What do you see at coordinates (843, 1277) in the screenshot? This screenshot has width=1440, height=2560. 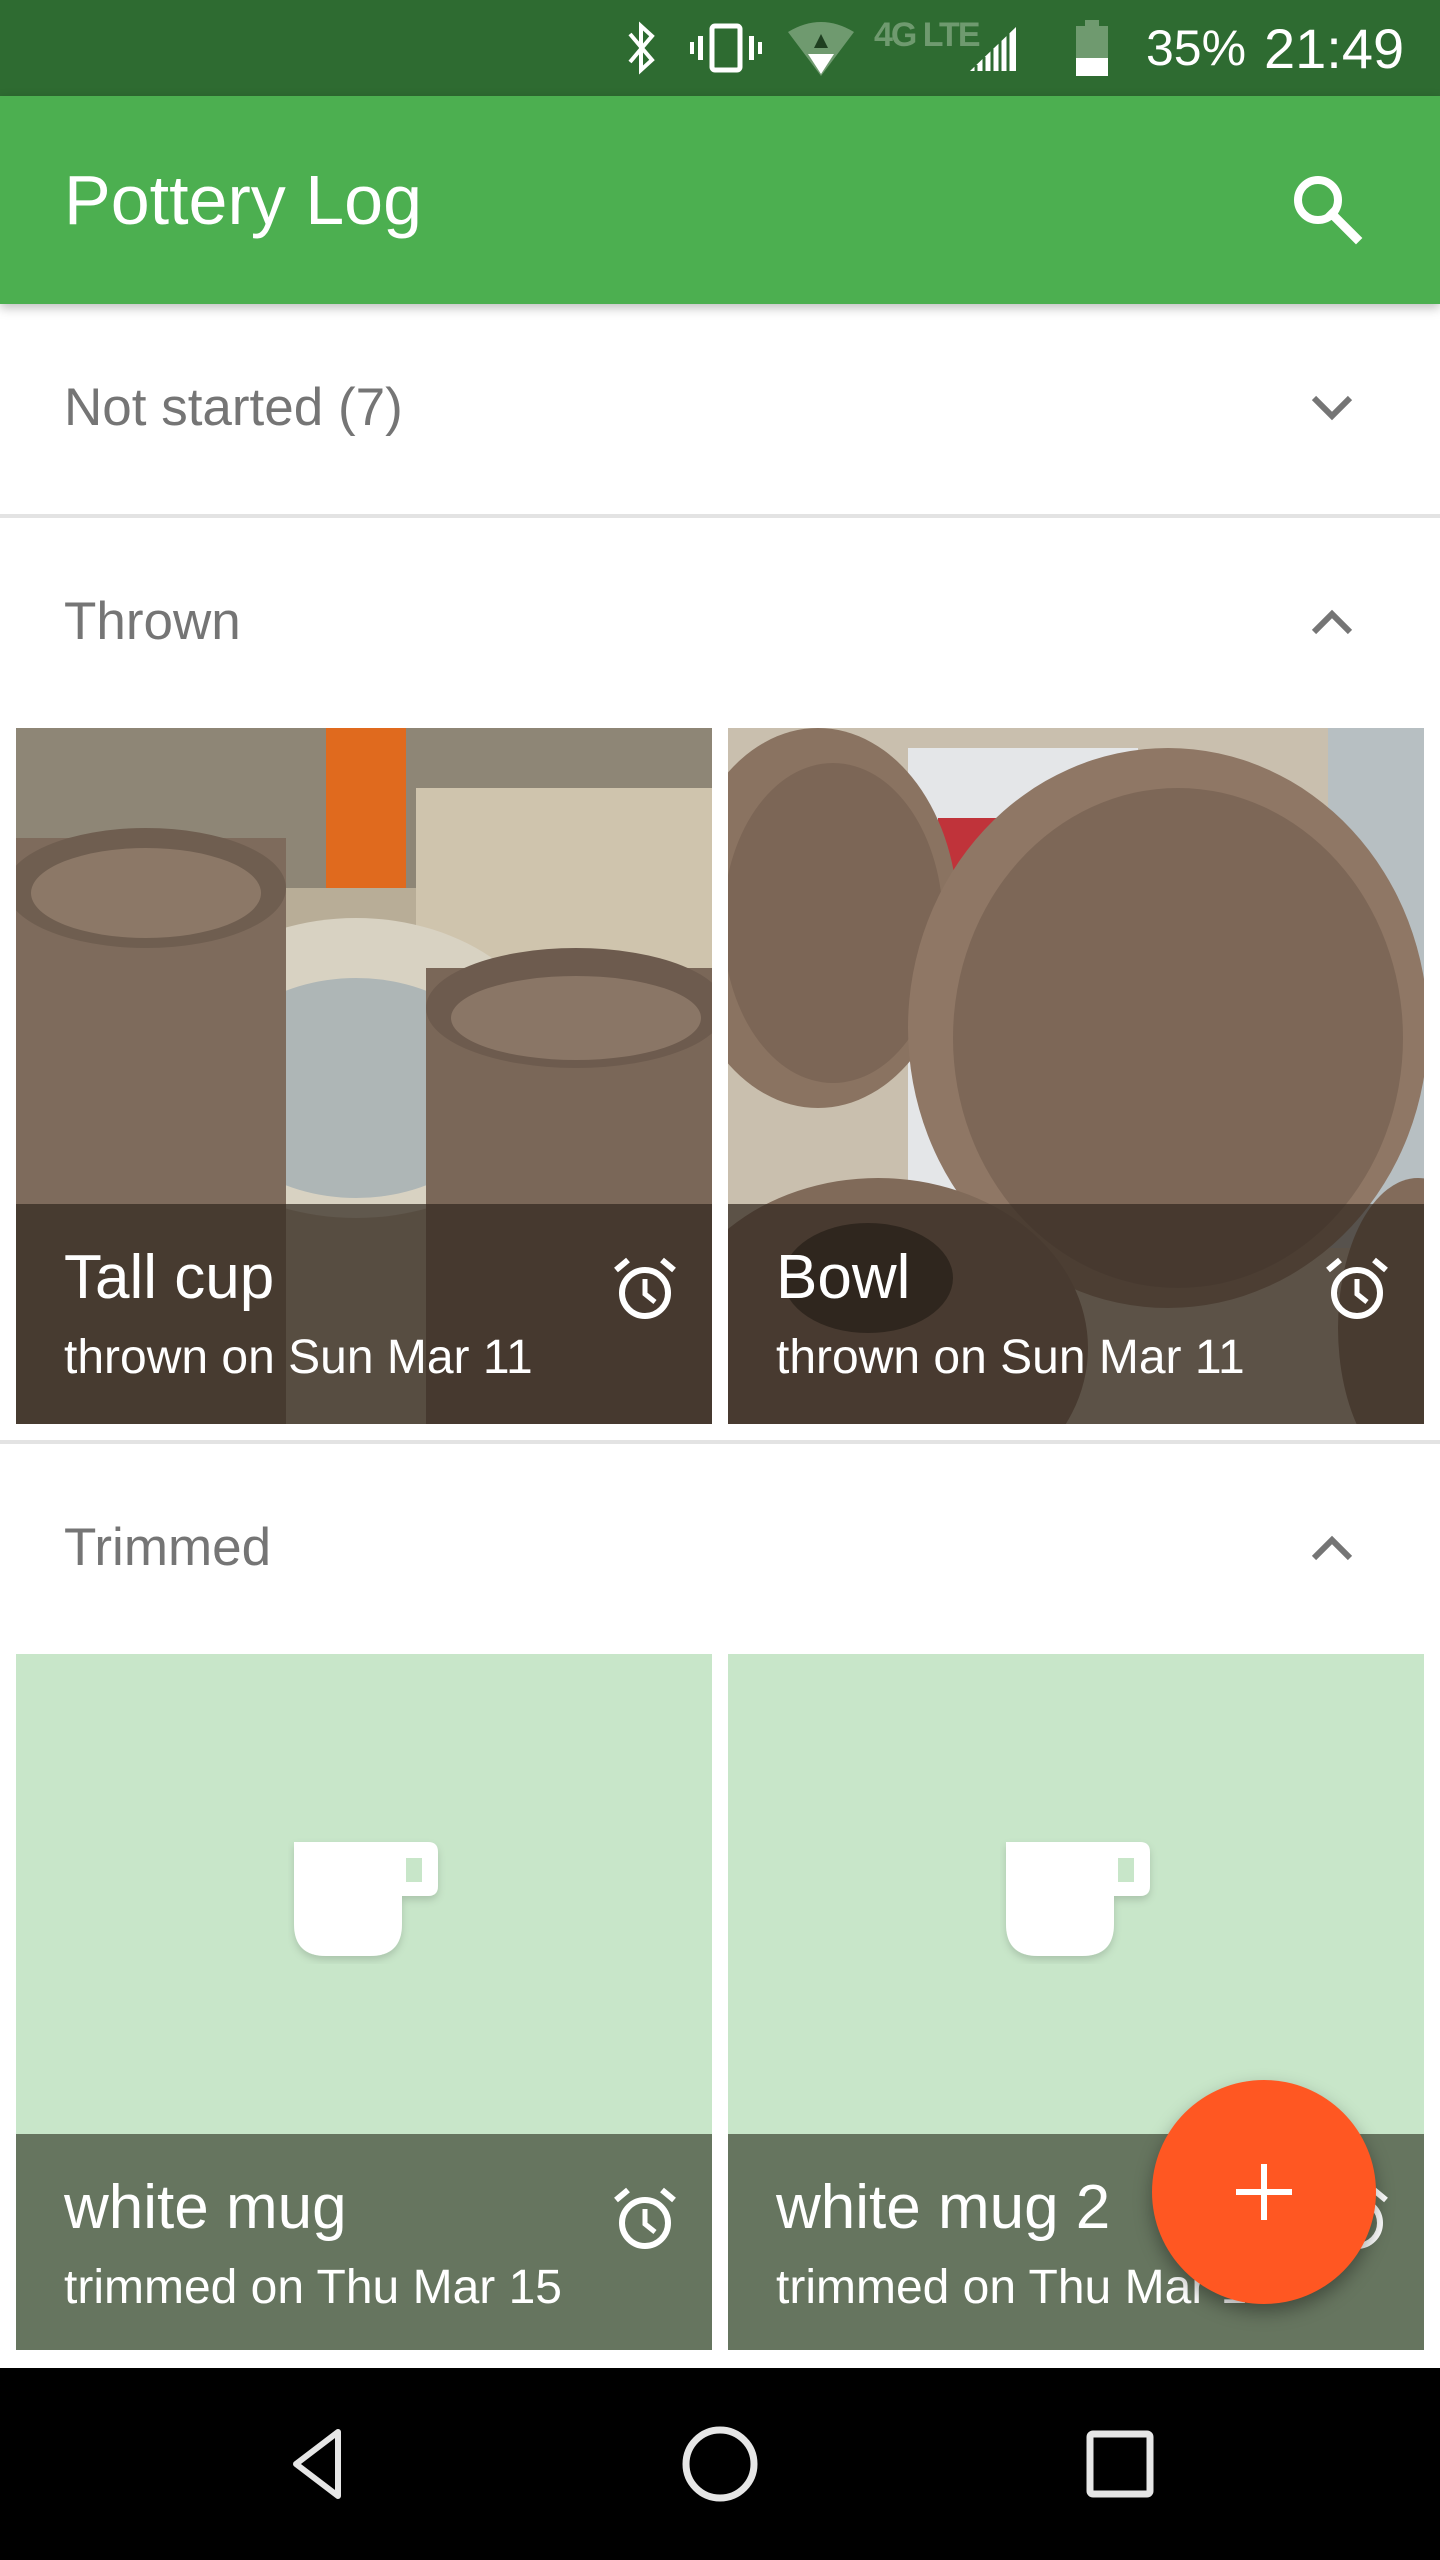 I see `card-title: Bowl` at bounding box center [843, 1277].